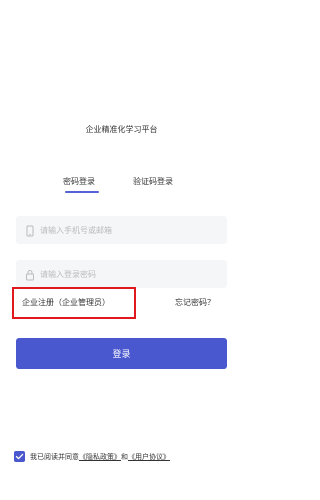  I want to click on tab-password-login: 密码登录, so click(79, 181).